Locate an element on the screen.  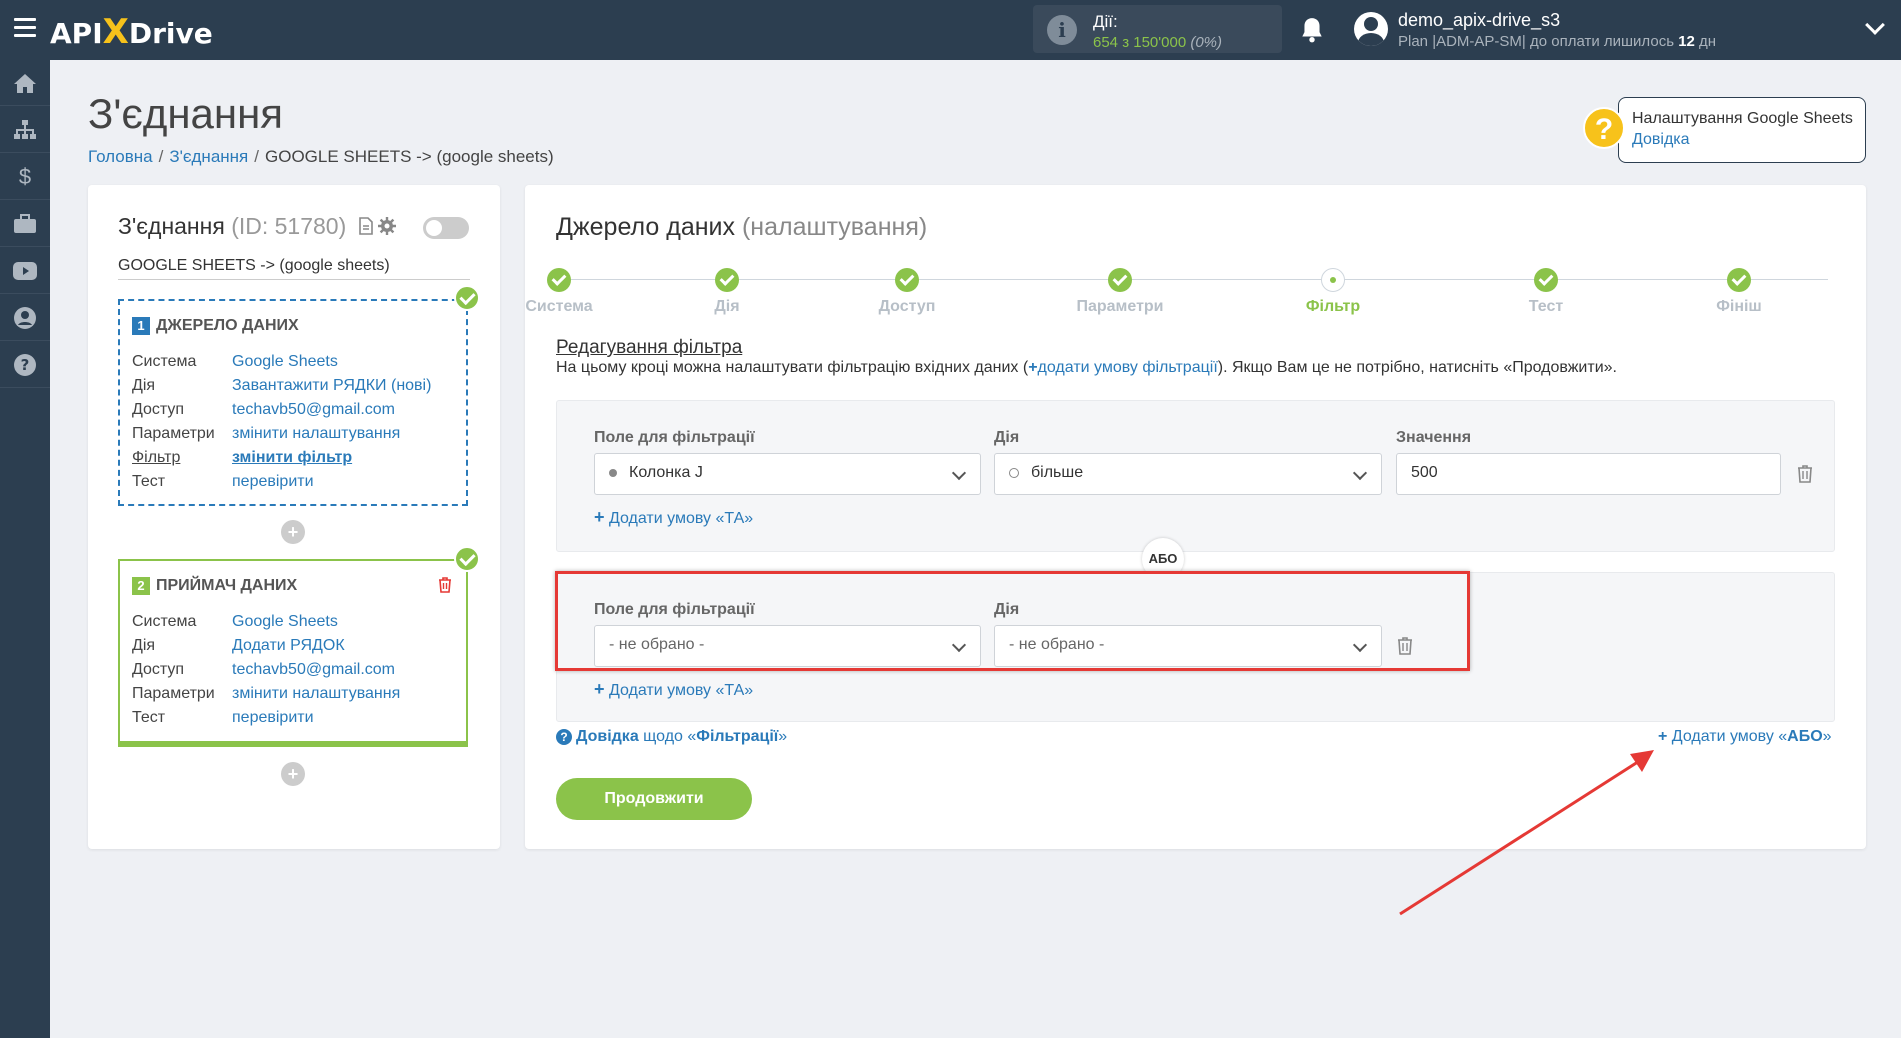
value-label: Значення is located at coordinates (1434, 437).